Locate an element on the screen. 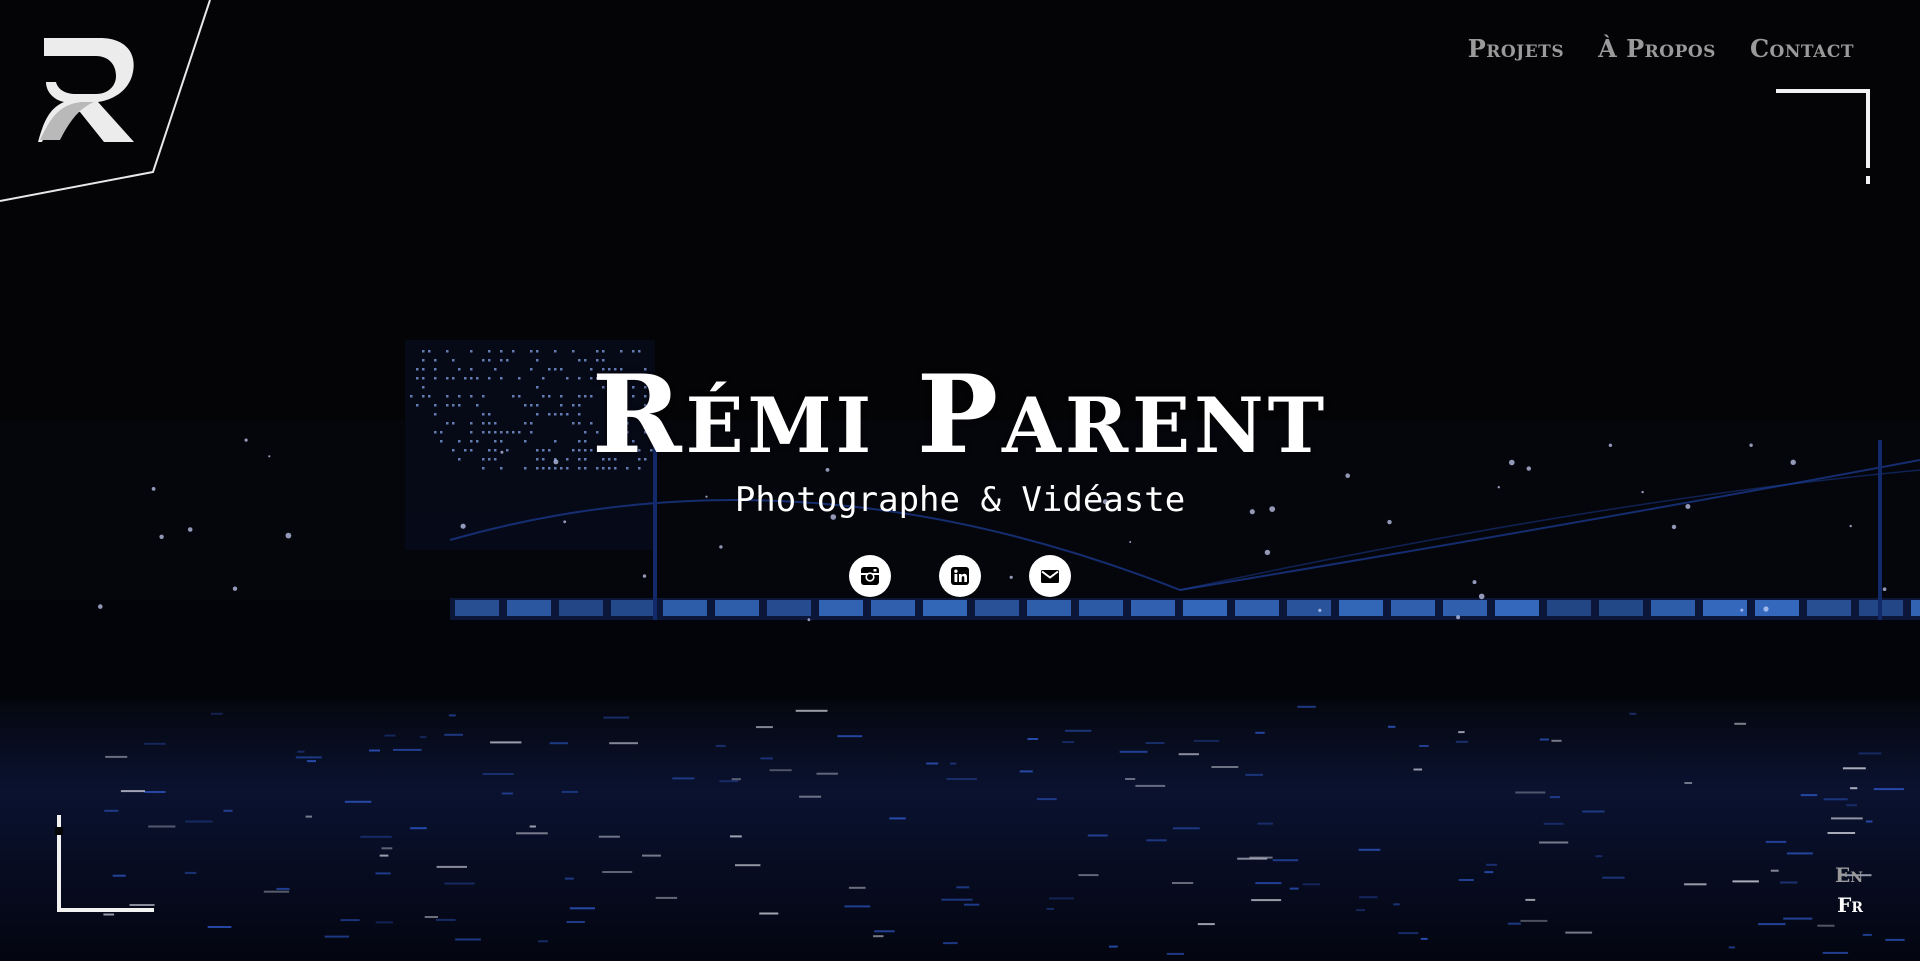 The height and width of the screenshot is (961, 1920). corner-bracket-top-right is located at coordinates (1823, 136).